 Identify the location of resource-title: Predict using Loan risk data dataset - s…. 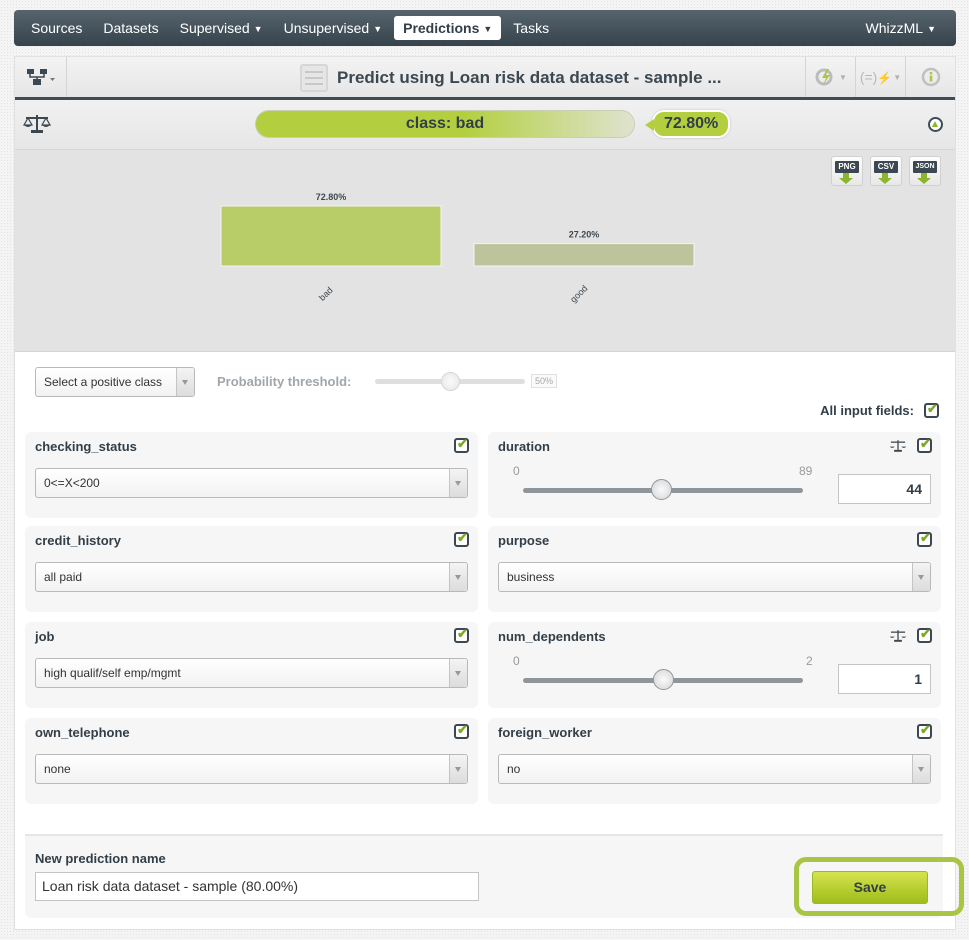
(511, 78).